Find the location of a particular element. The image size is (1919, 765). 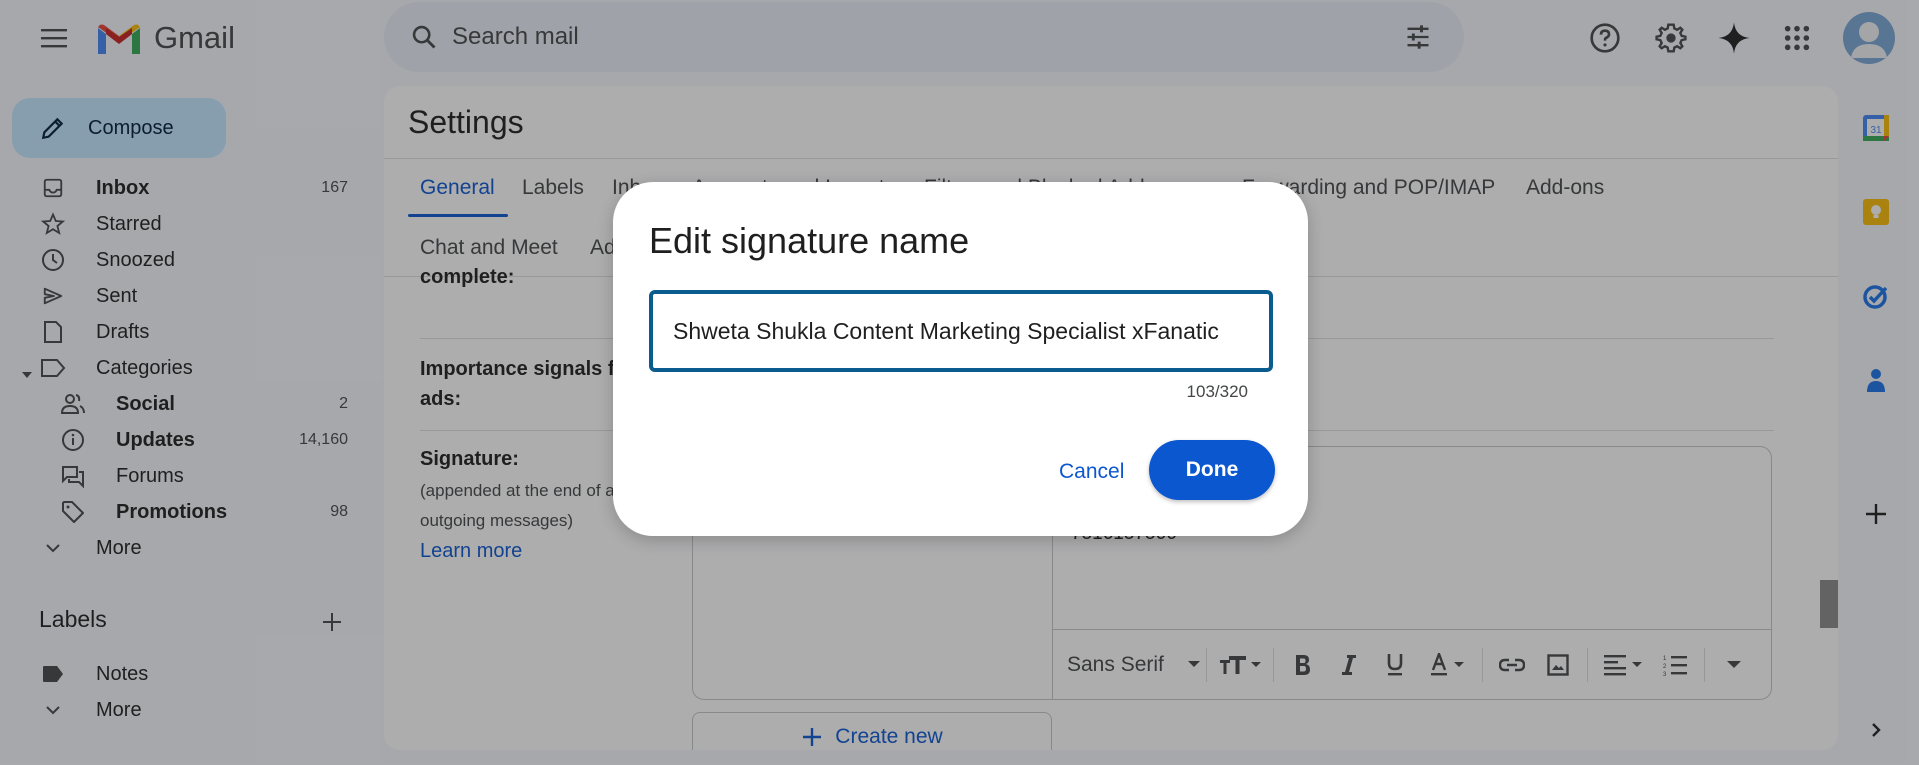

dialog-title: Edit signature name is located at coordinates (809, 240).